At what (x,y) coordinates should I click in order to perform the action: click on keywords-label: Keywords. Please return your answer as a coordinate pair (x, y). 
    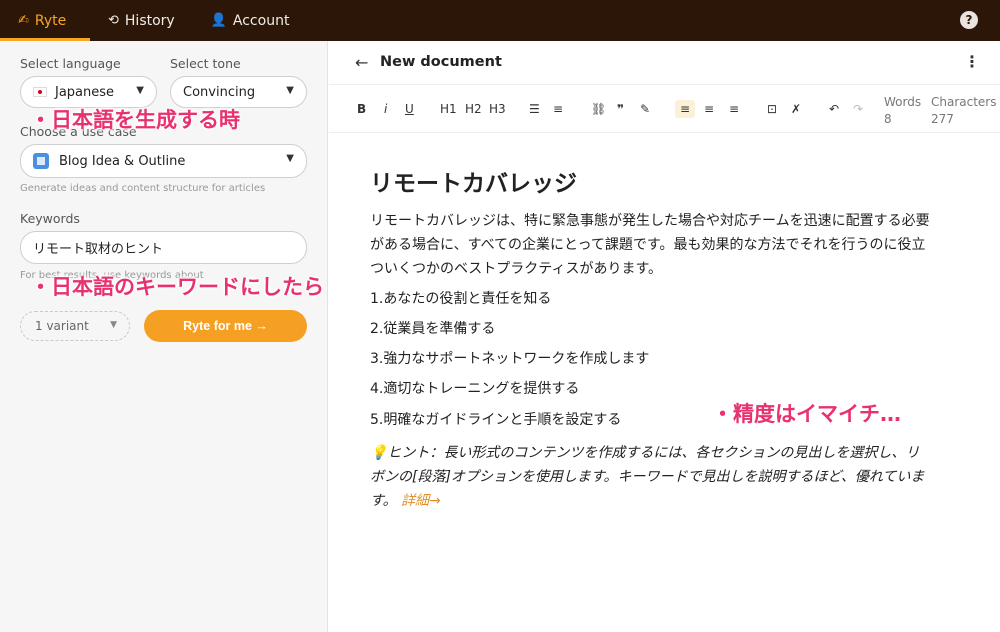
    Looking at the image, I should click on (50, 218).